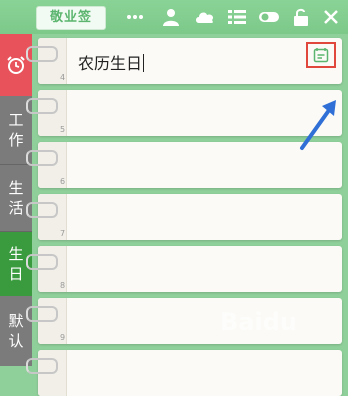 This screenshot has height=396, width=348. What do you see at coordinates (144, 63) in the screenshot?
I see `text-caret` at bounding box center [144, 63].